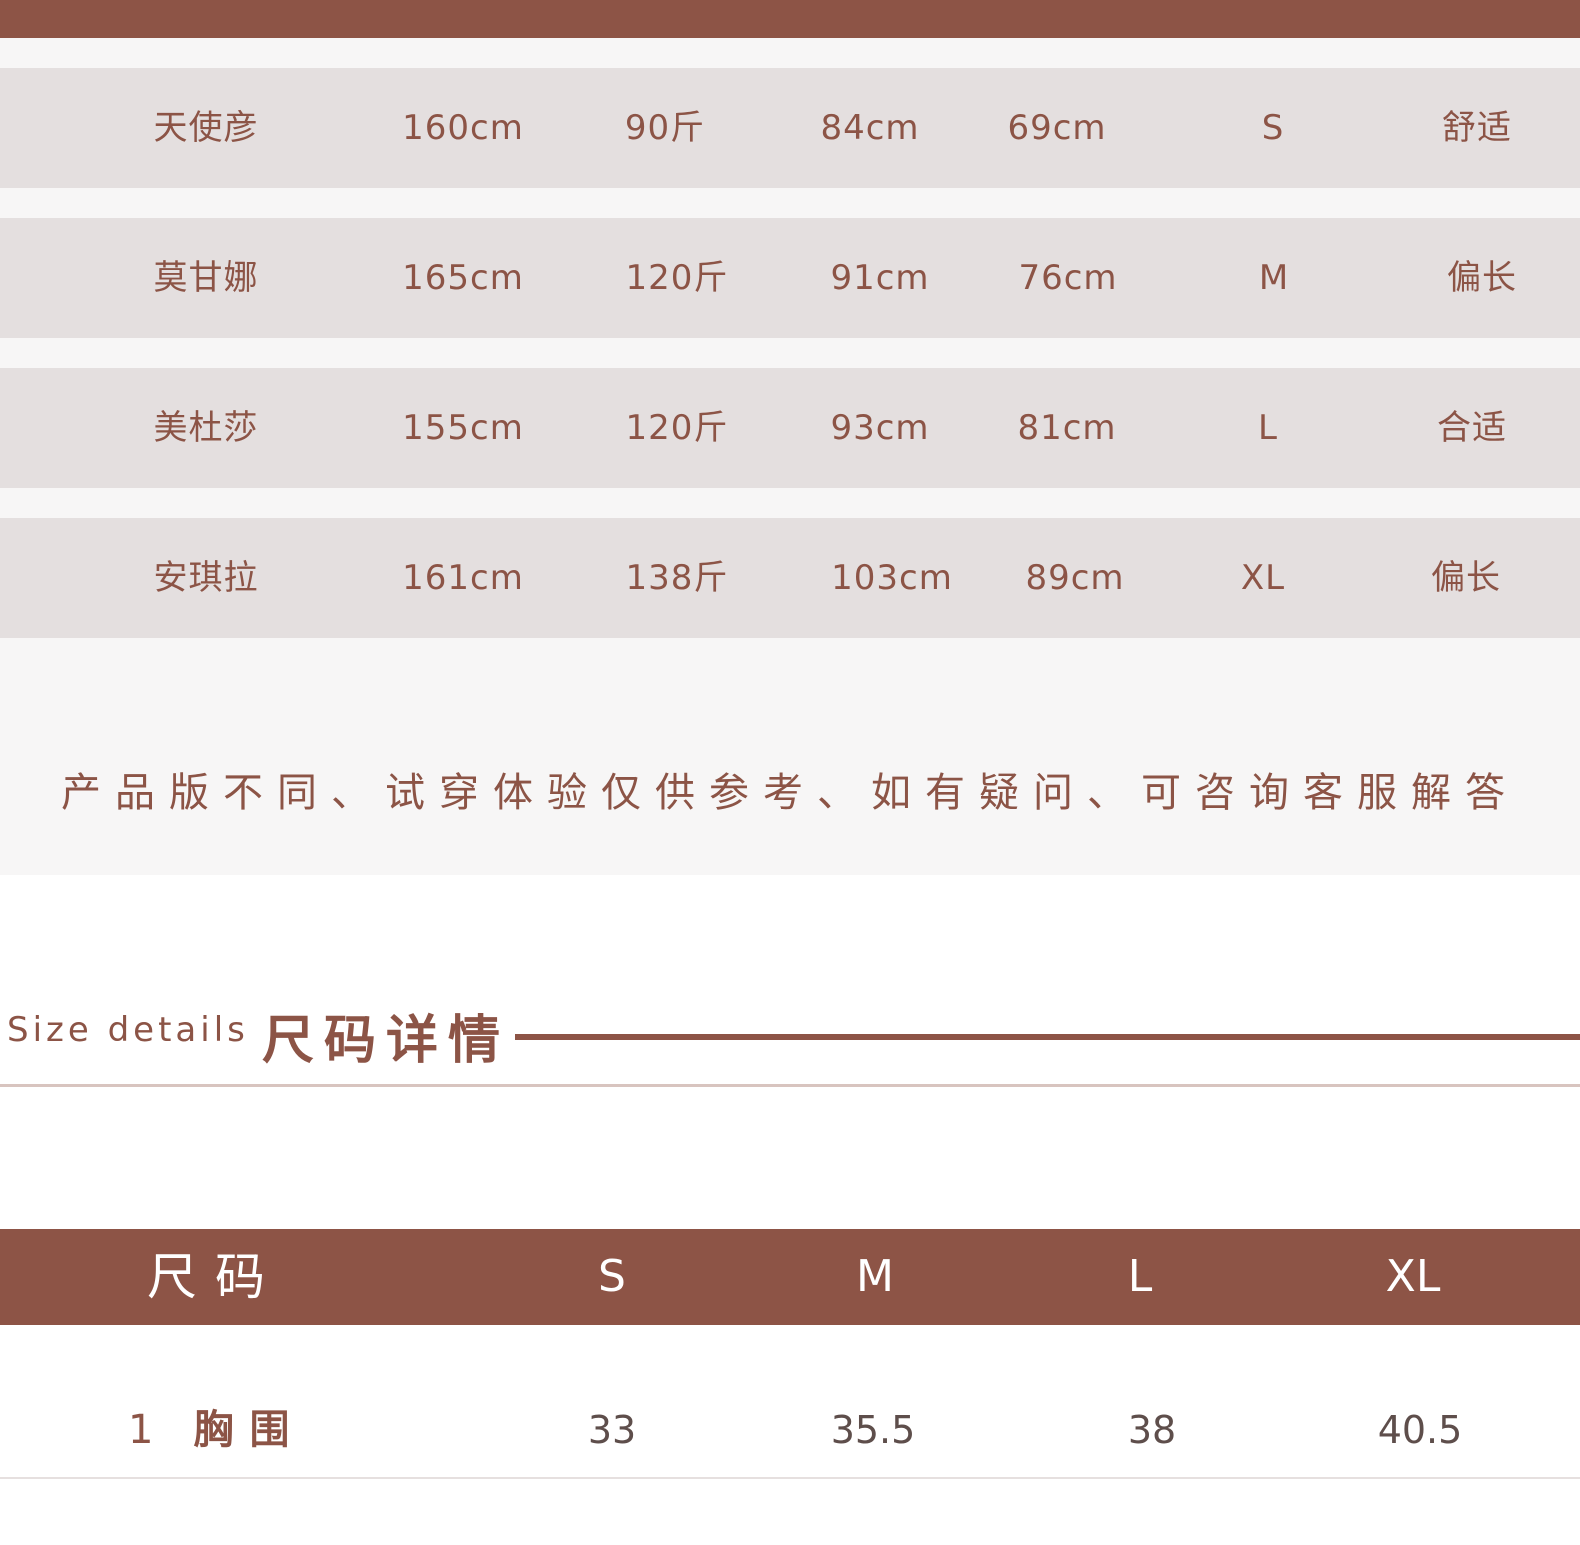 The image size is (1580, 1545). I want to click on model-fit: 合适, so click(1472, 428).